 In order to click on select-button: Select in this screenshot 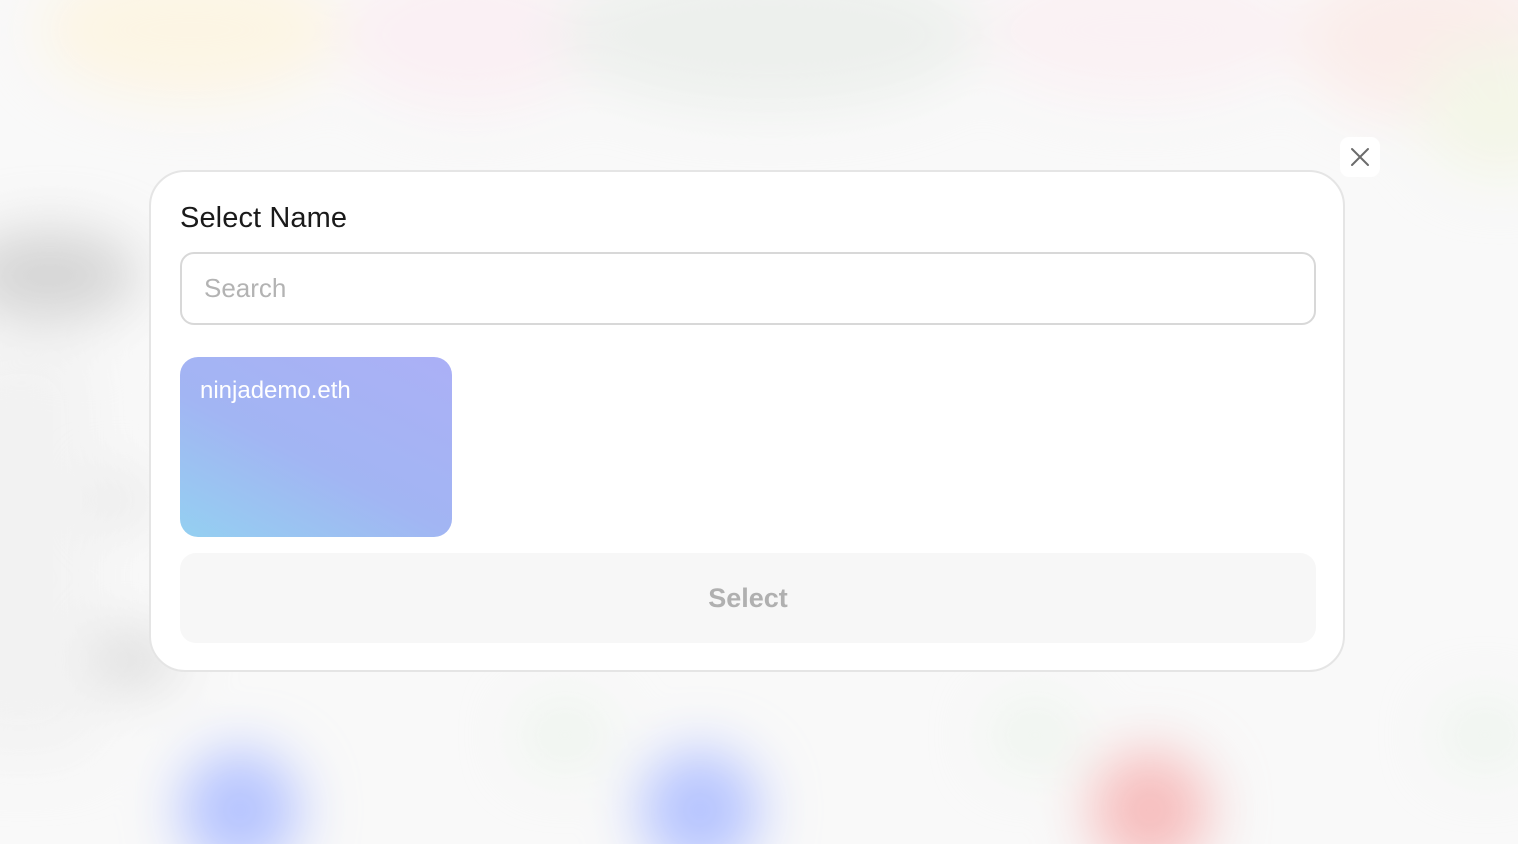, I will do `click(748, 598)`.